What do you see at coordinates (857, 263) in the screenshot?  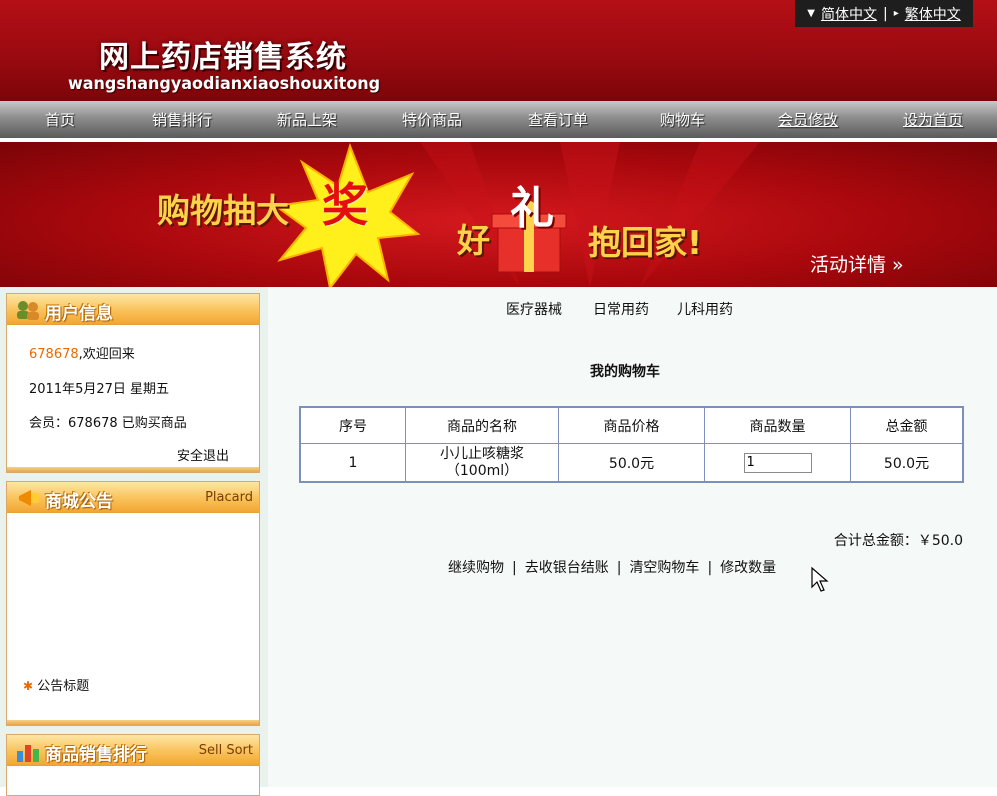 I see `banner-details-link: 活动详情 »` at bounding box center [857, 263].